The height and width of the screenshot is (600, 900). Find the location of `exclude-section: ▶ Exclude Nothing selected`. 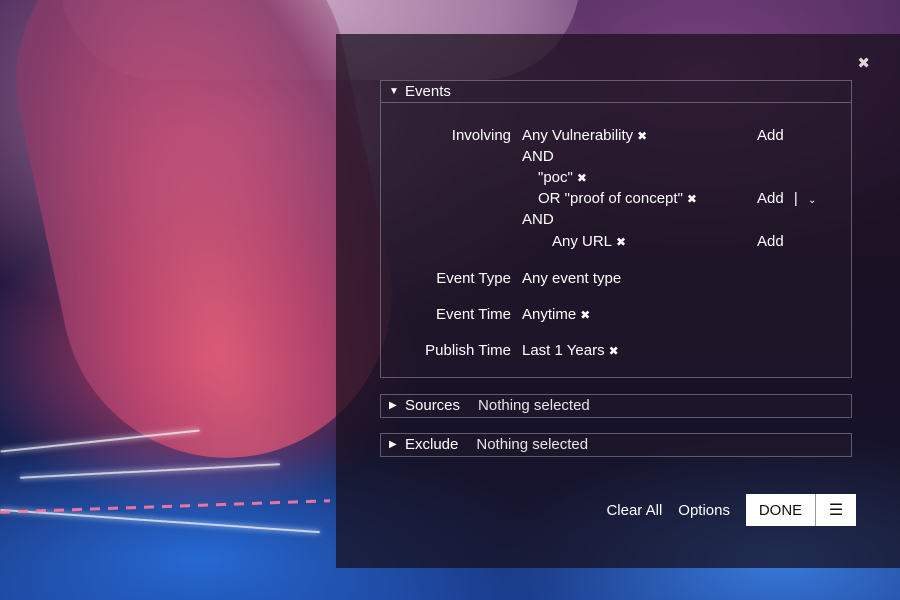

exclude-section: ▶ Exclude Nothing selected is located at coordinates (616, 445).